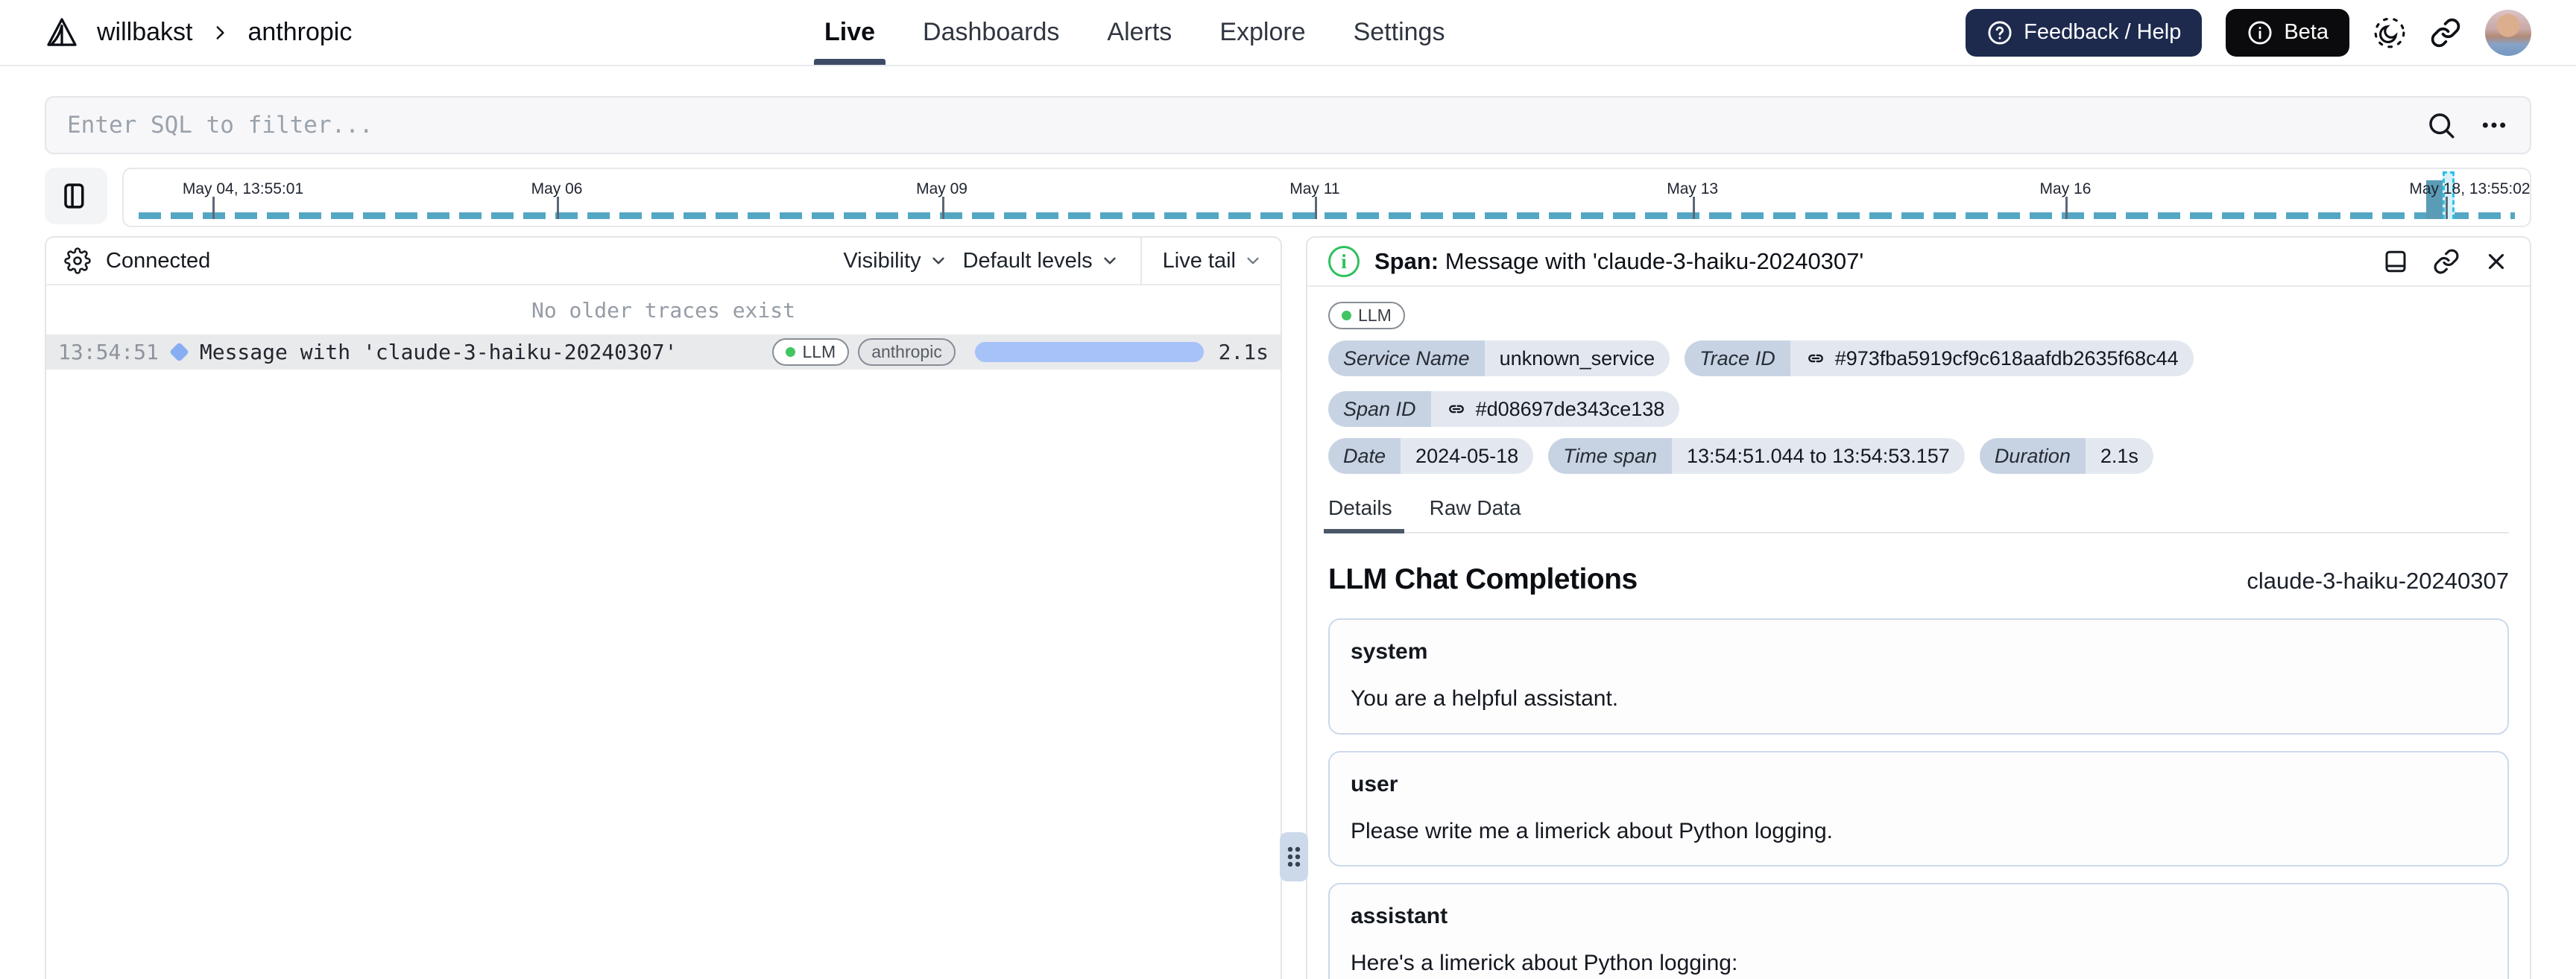  I want to click on panel-left-icon, so click(76, 196).